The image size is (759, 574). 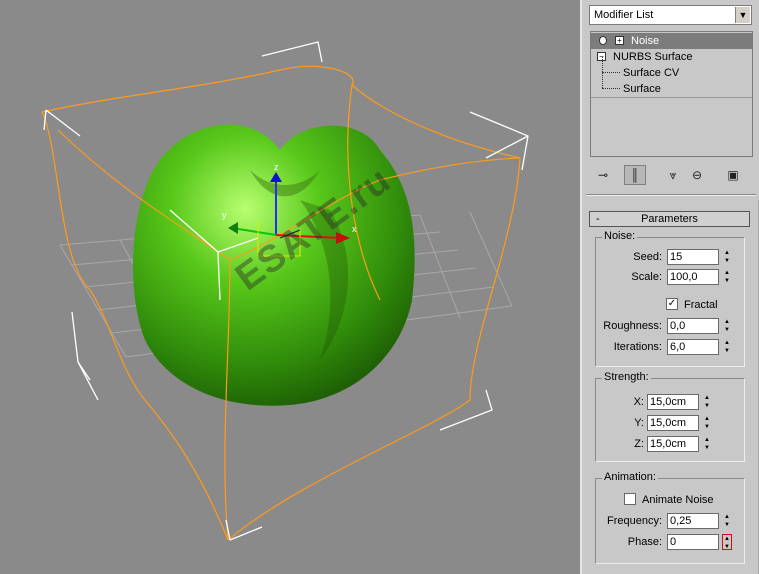 I want to click on stack-item-label: Noise, so click(x=645, y=41).